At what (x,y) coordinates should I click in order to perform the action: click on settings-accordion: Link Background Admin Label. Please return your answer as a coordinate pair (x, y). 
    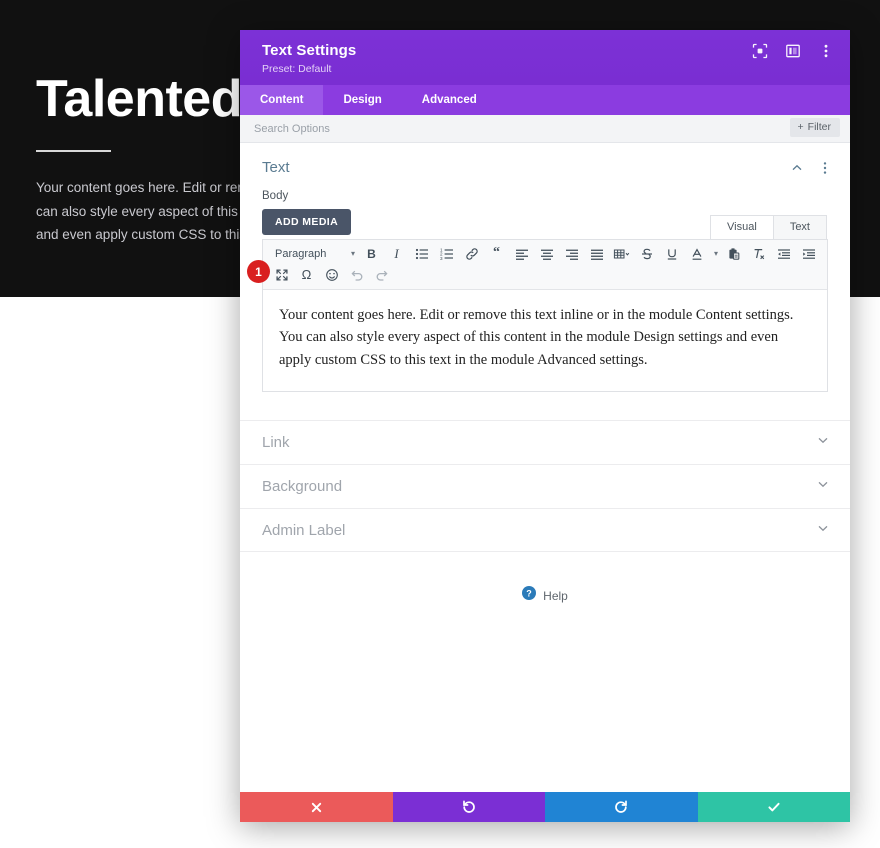
    Looking at the image, I should click on (545, 486).